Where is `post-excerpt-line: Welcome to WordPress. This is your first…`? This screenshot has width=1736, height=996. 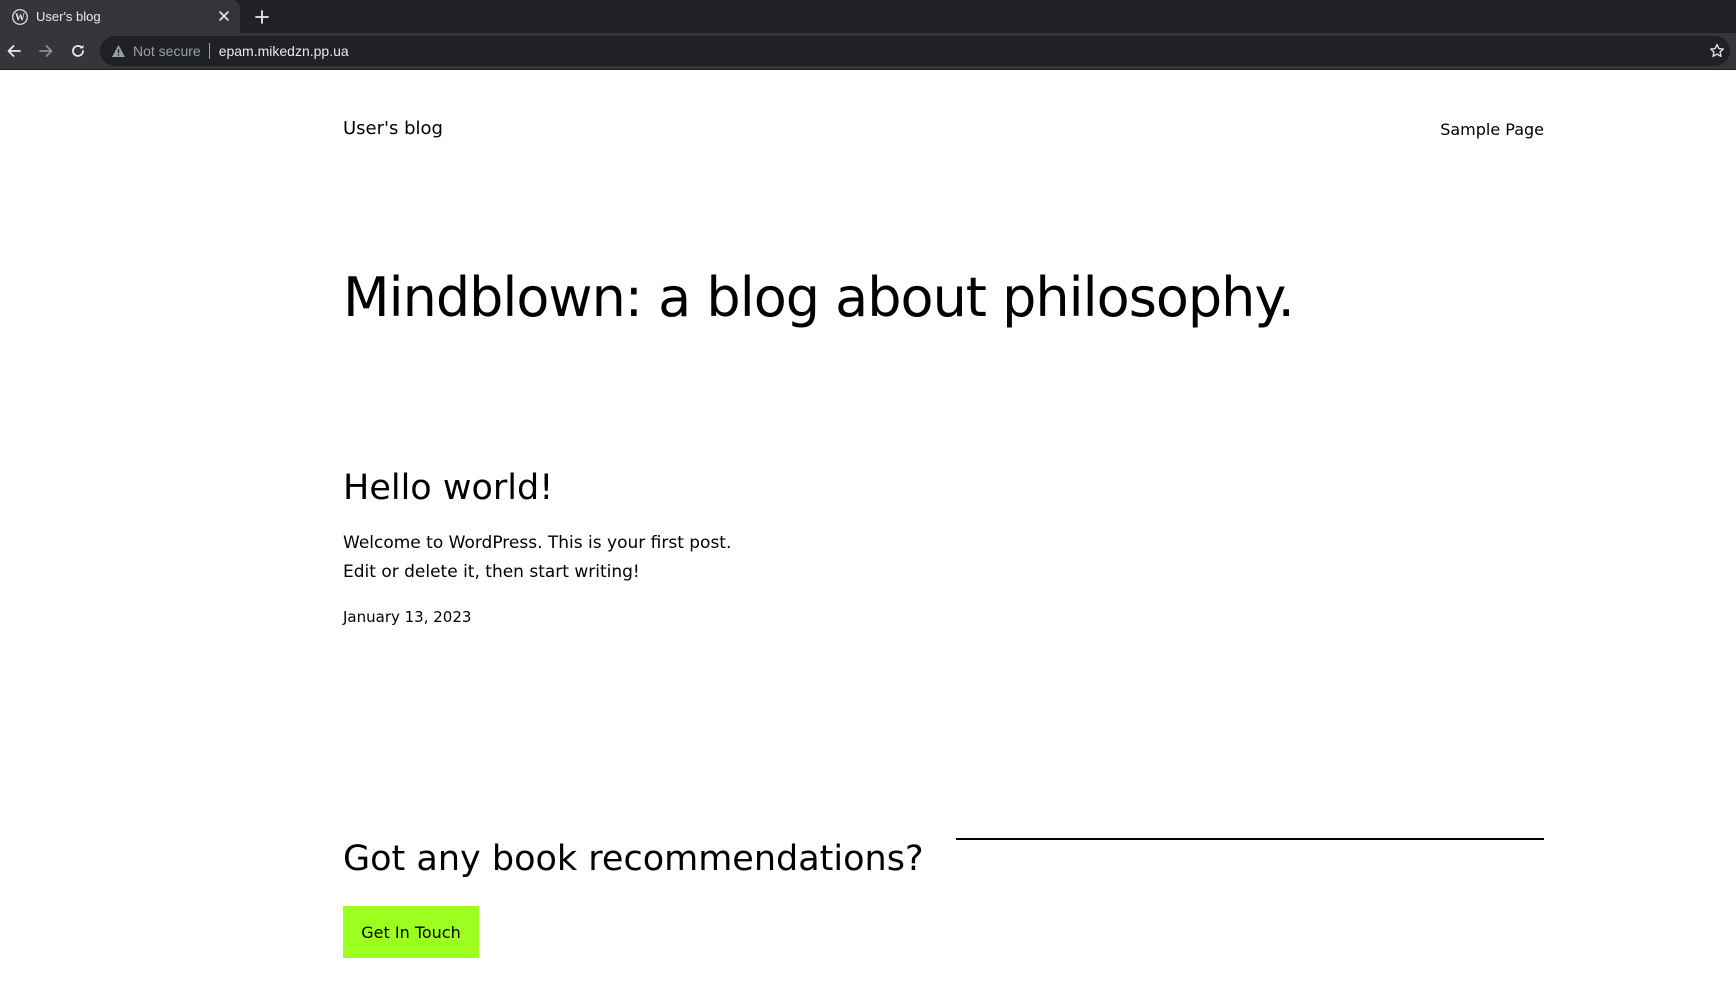
post-excerpt-line: Welcome to WordPress. This is your first… is located at coordinates (537, 543).